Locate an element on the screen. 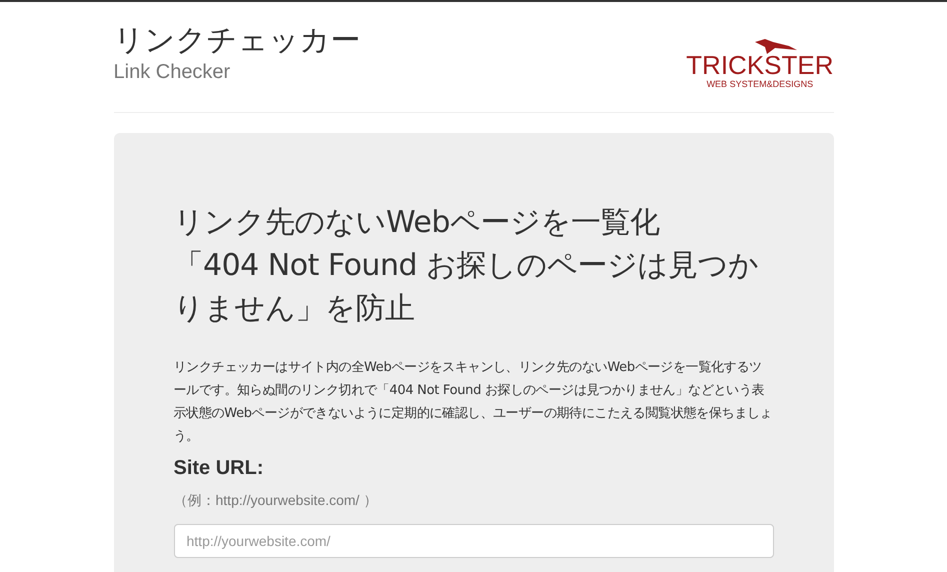 This screenshot has height=572, width=947. description-paragraph: リンクチェッカーはサイト内の全Webページをスキャンし、リンク先のないWebページを一覧化するツールです。知らぬ間のリンク切れで「404 Not Found お探しのページは見つかりません」などという表示状態のWebページができないように定期的に確認し、ユーザーの期待にこたえる閲覧状態を保ちましょう。 is located at coordinates (474, 402).